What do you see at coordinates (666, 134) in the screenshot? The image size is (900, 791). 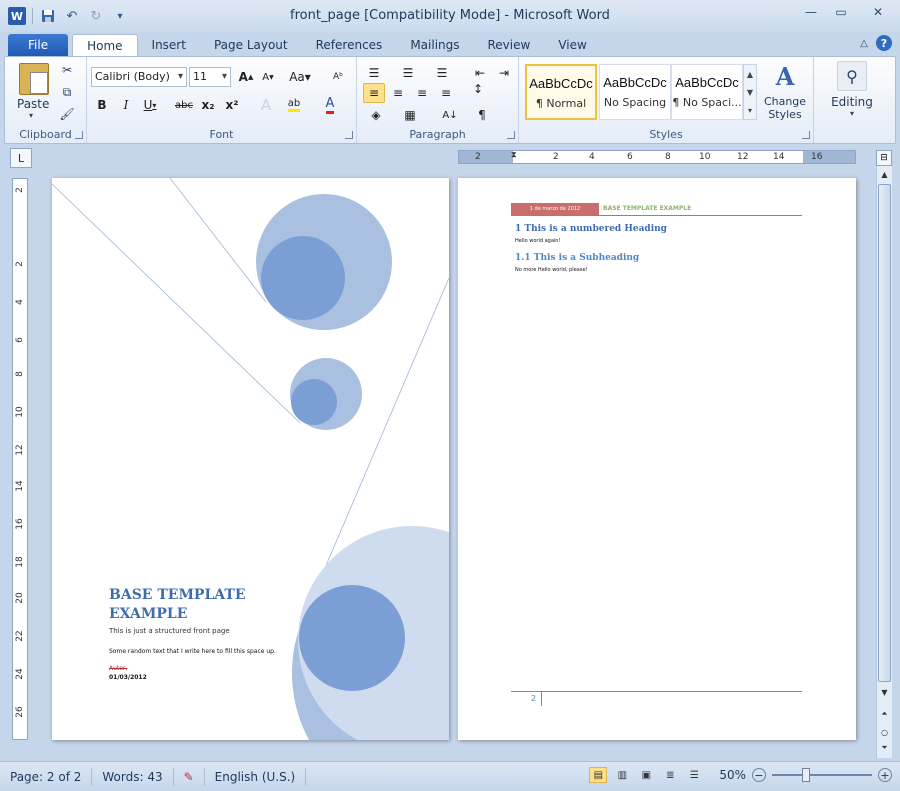 I see `styles-group-label: Styles` at bounding box center [666, 134].